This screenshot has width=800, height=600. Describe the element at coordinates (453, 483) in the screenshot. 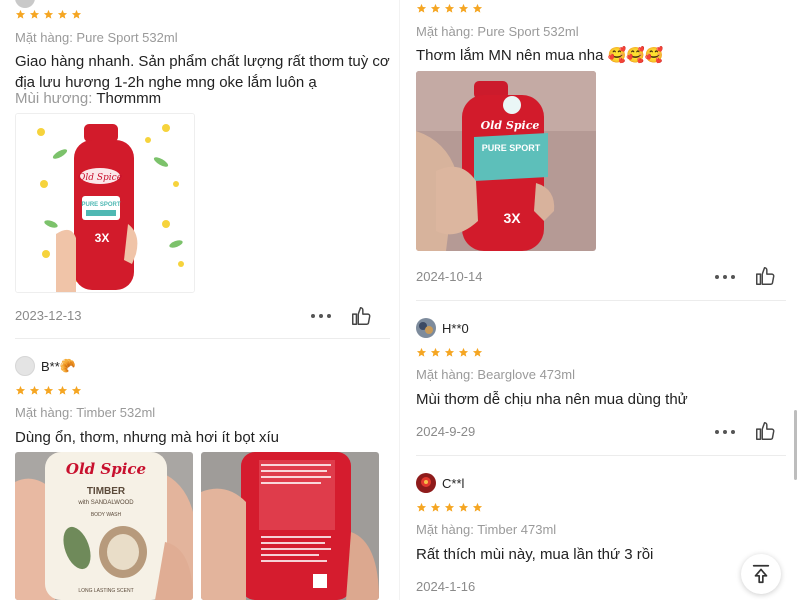

I see `reviewer-name: C**l` at that location.